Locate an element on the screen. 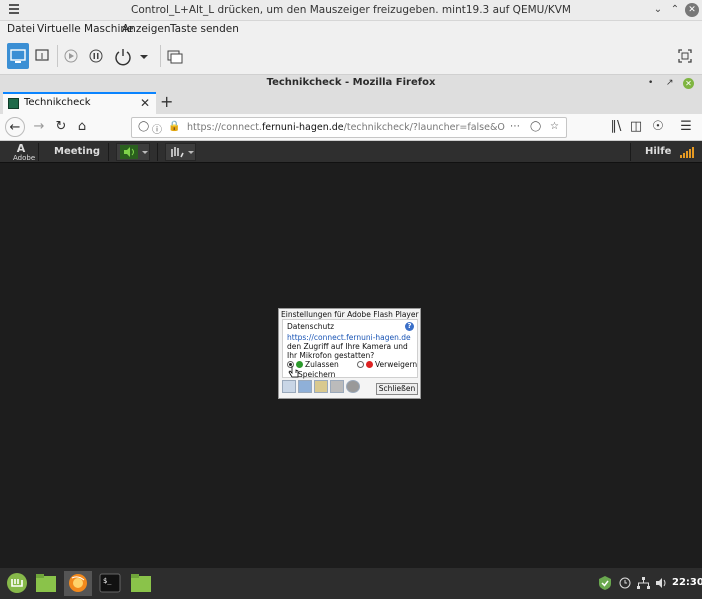 The height and width of the screenshot is (599, 702). speaker-icon is located at coordinates (134, 152).